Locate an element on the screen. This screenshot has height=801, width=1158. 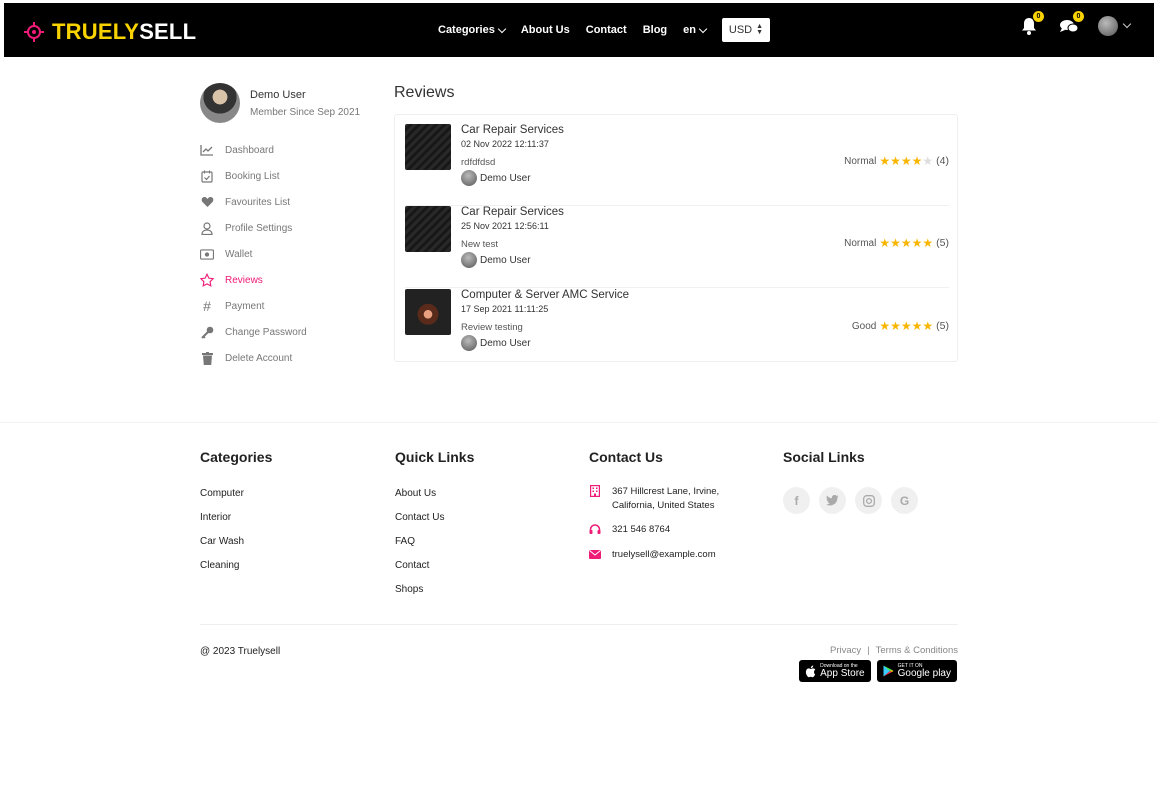
building-icon is located at coordinates (595, 491).